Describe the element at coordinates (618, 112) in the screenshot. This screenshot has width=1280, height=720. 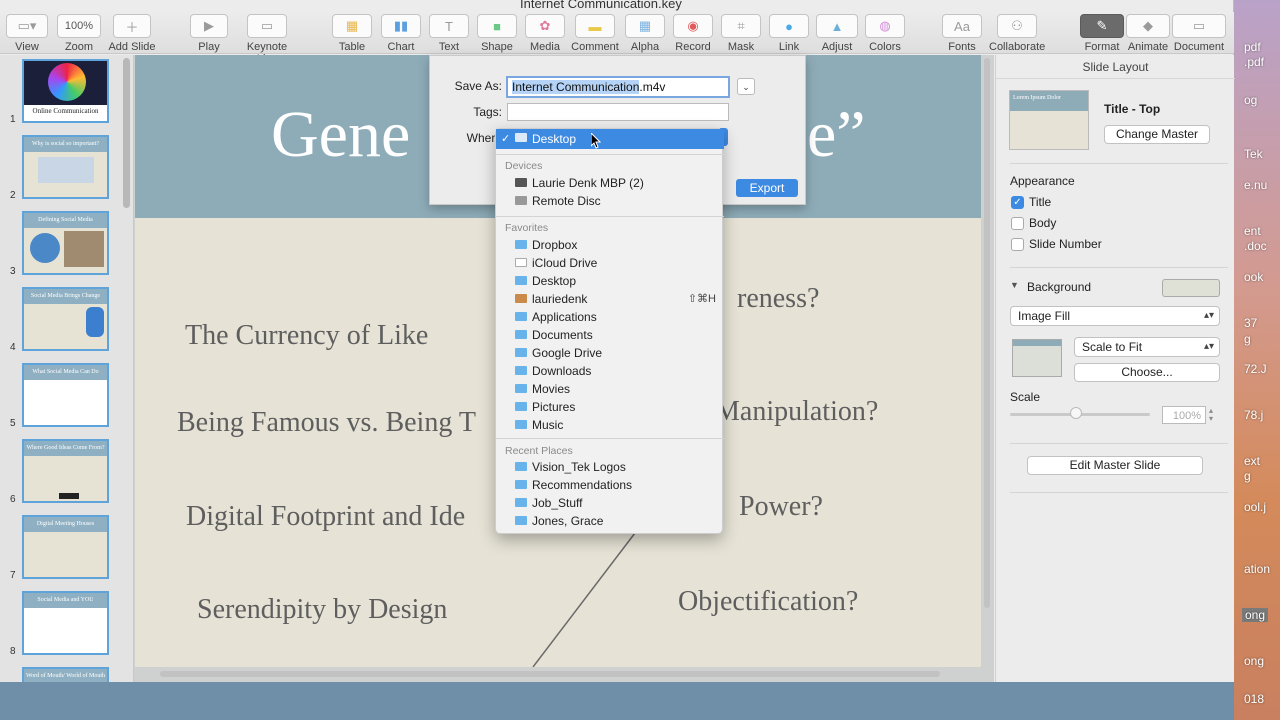
I see `tags-input` at that location.